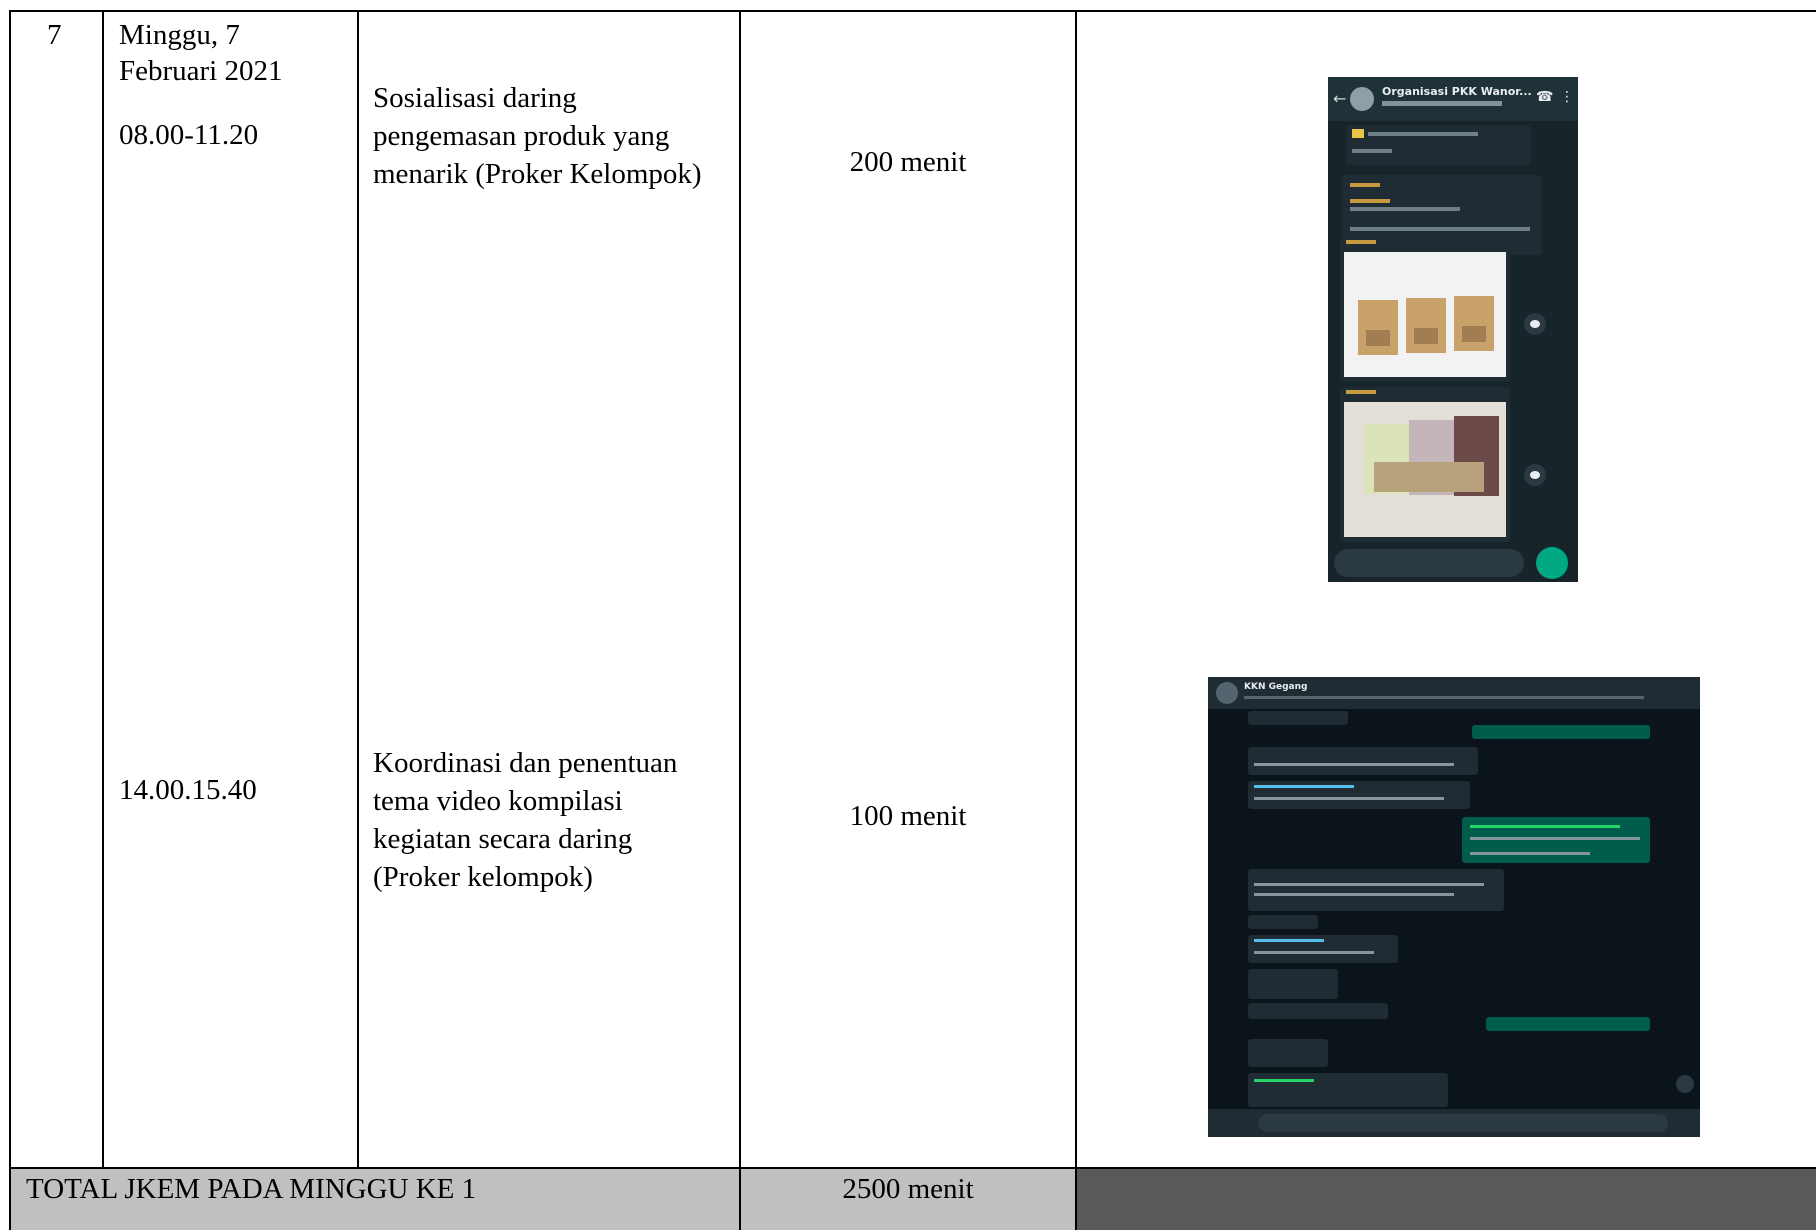  I want to click on evidence-screenshot-phone: ← Organisasi PKK Wanor... ☎ ⋮, so click(1453, 329).